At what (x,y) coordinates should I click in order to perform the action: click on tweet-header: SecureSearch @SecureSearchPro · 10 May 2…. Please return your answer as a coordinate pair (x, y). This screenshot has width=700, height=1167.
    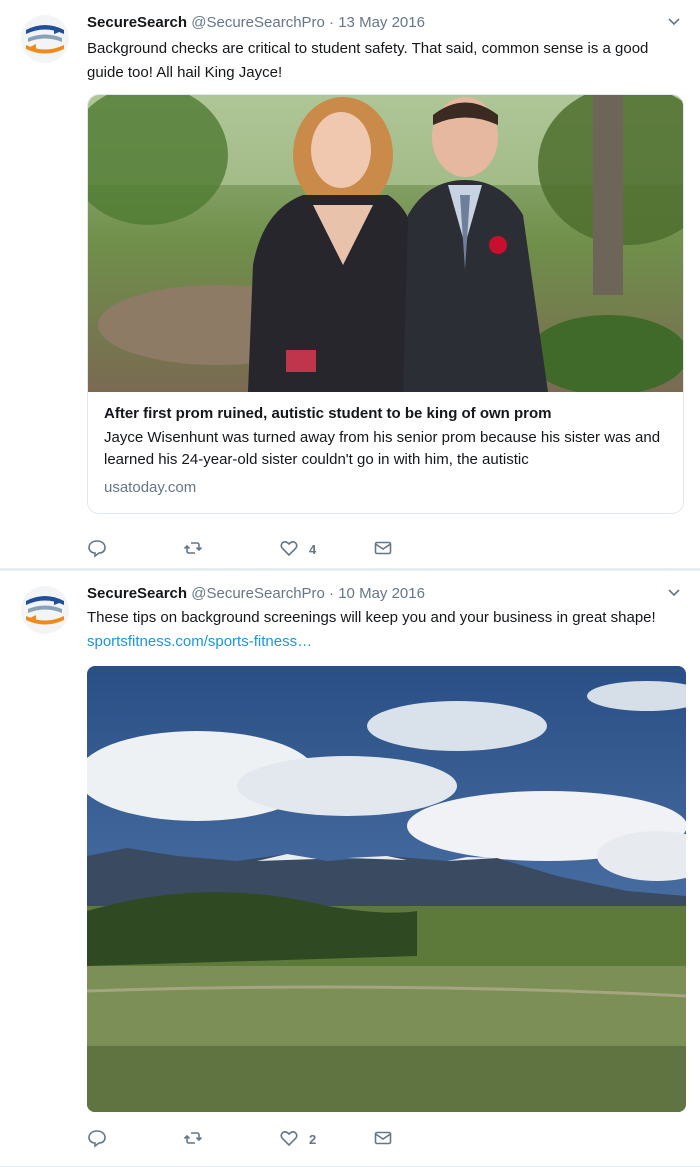
    Looking at the image, I should click on (378, 593).